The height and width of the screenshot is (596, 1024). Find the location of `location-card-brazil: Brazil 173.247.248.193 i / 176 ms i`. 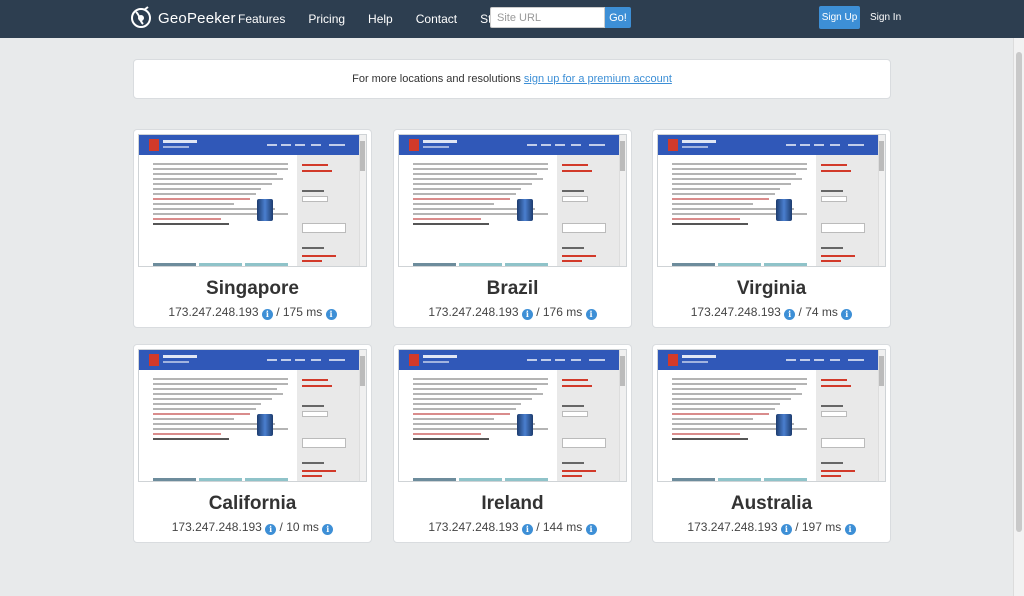

location-card-brazil: Brazil 173.247.248.193 i / 176 ms i is located at coordinates (512, 228).